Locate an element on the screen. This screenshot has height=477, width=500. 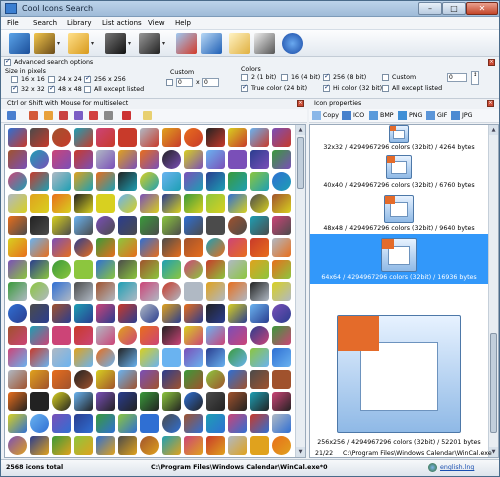
color-32bit-checkbox is located at coordinates (326, 87).